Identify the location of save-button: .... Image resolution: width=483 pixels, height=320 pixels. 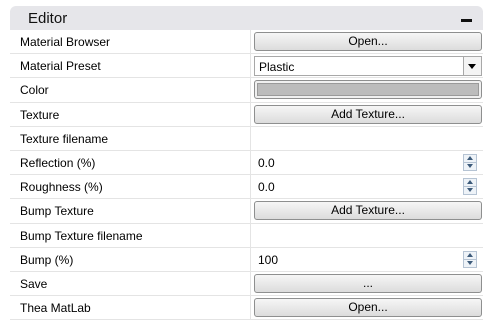
(368, 283).